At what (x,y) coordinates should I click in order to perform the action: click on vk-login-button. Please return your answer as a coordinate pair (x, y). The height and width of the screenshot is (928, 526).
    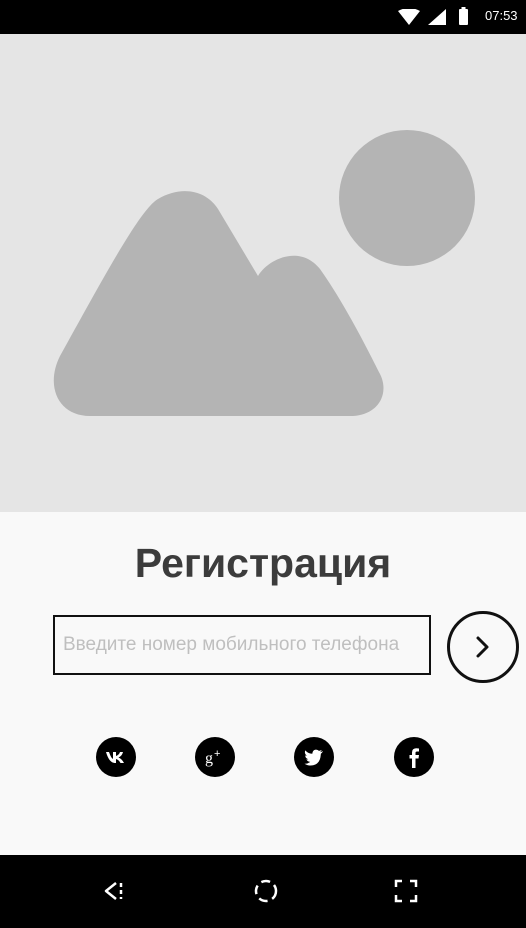
    Looking at the image, I should click on (116, 757).